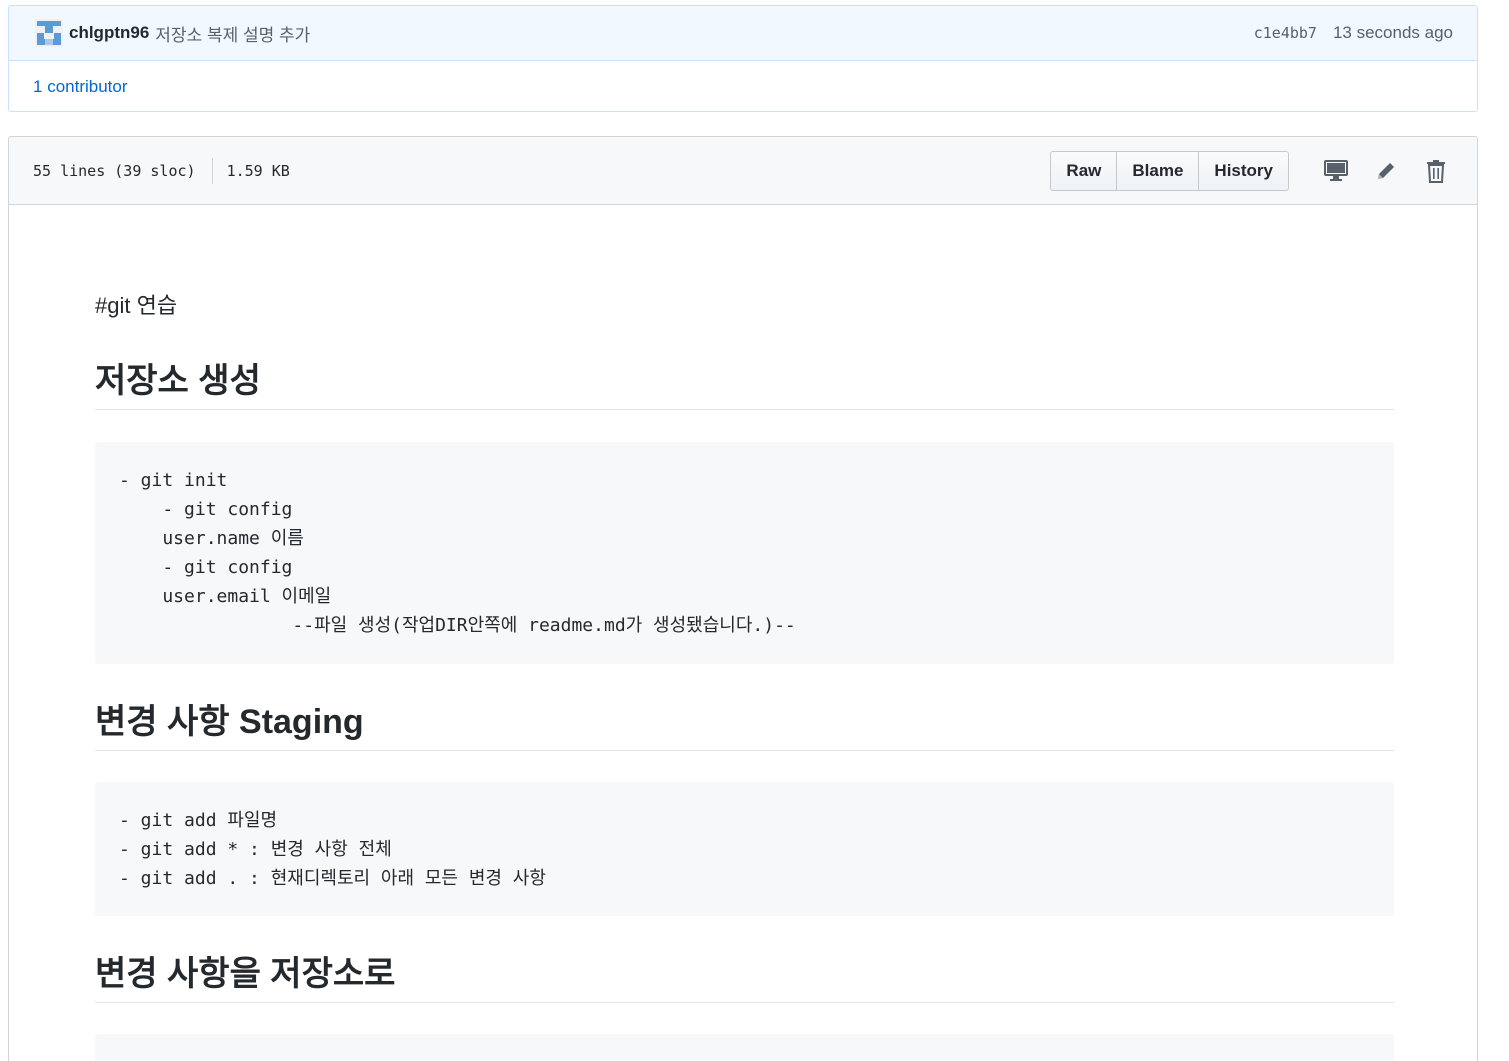  Describe the element at coordinates (1336, 171) in the screenshot. I see `desktop-icon` at that location.